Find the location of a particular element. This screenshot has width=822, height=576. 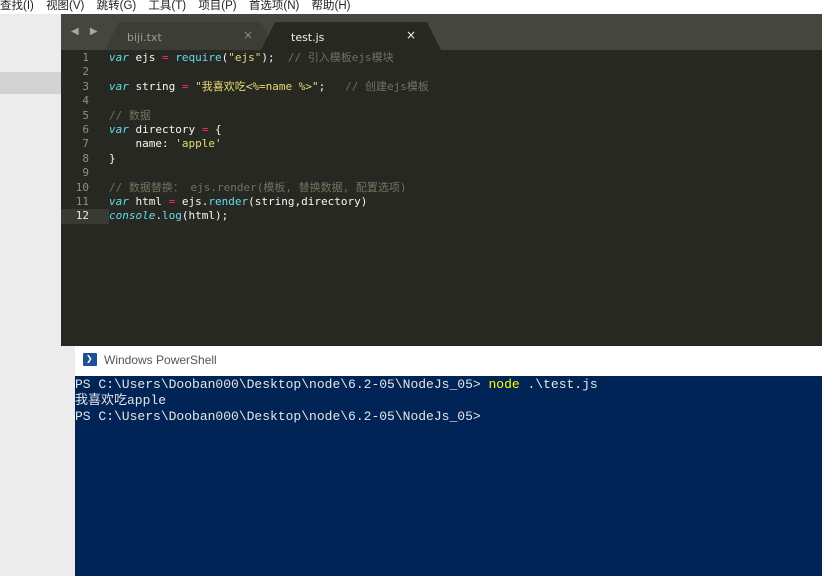

code-token: (html); is located at coordinates (205, 216).